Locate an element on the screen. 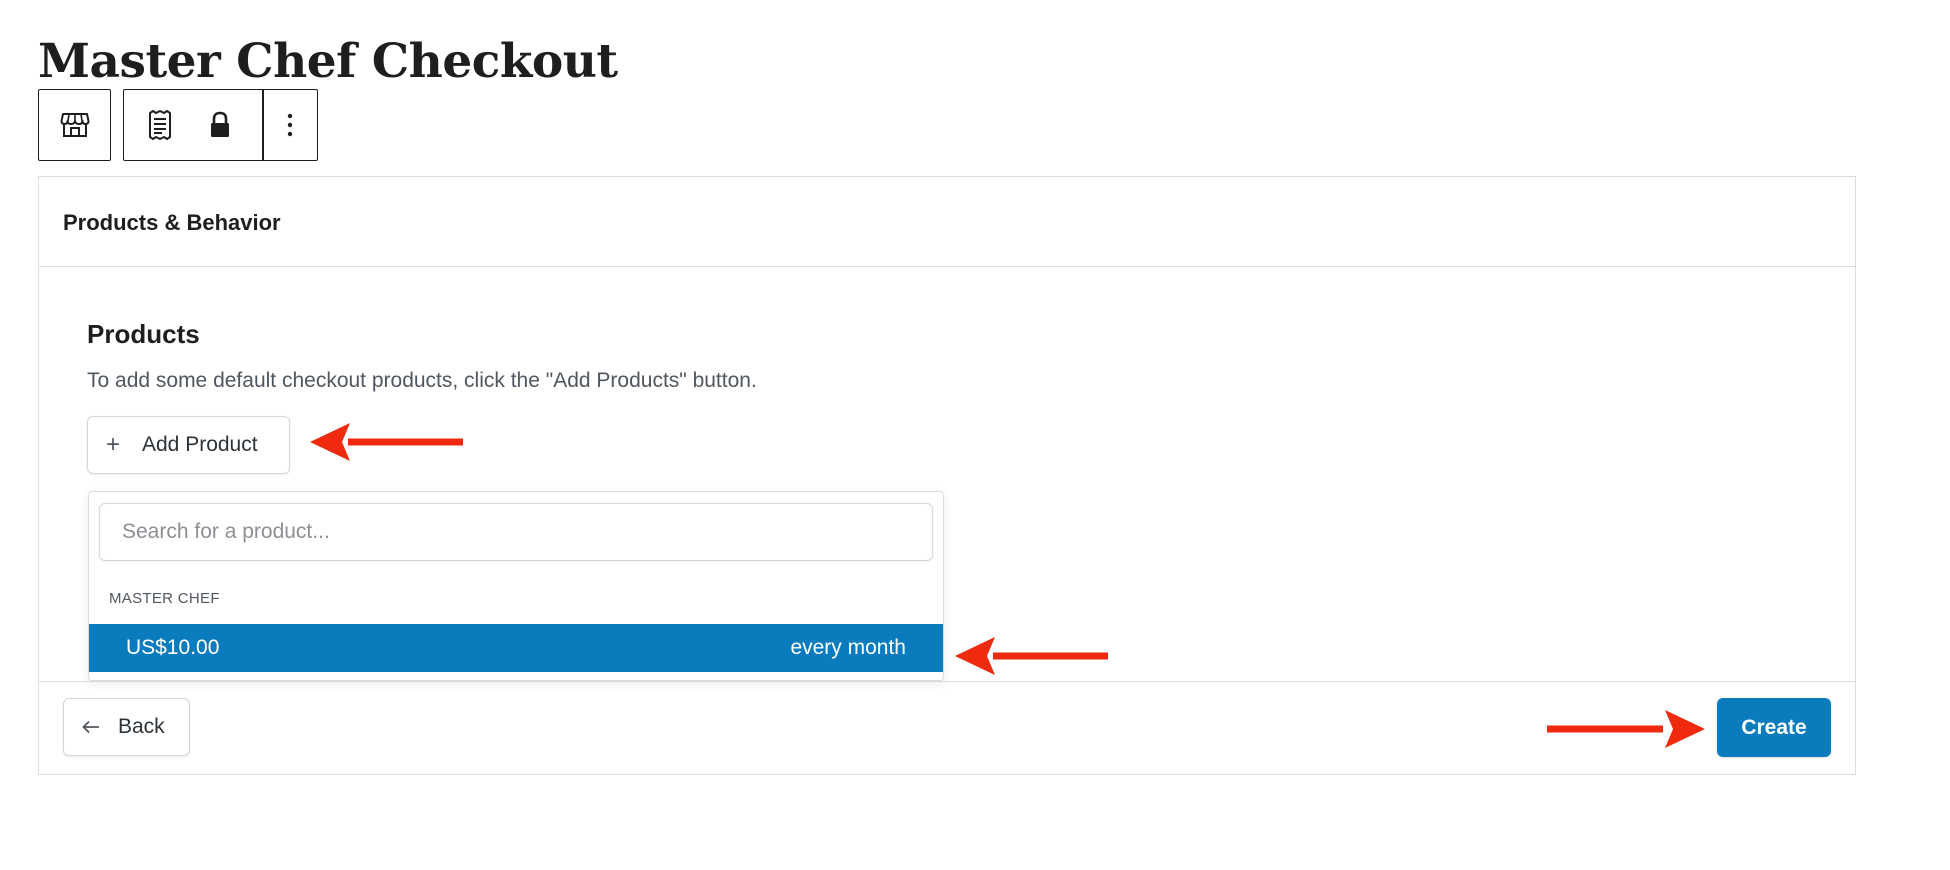 Image resolution: width=1950 pixels, height=870 pixels. panel-header: Products & Behavior is located at coordinates (947, 222).